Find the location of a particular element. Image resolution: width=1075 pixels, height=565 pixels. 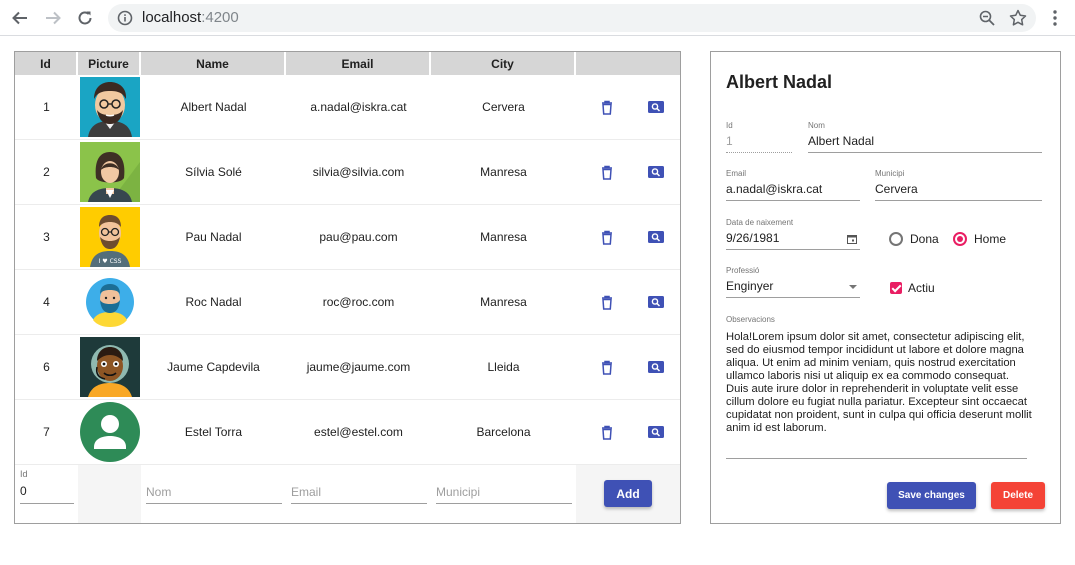

cell-name: Albert Nadal is located at coordinates (213, 107).